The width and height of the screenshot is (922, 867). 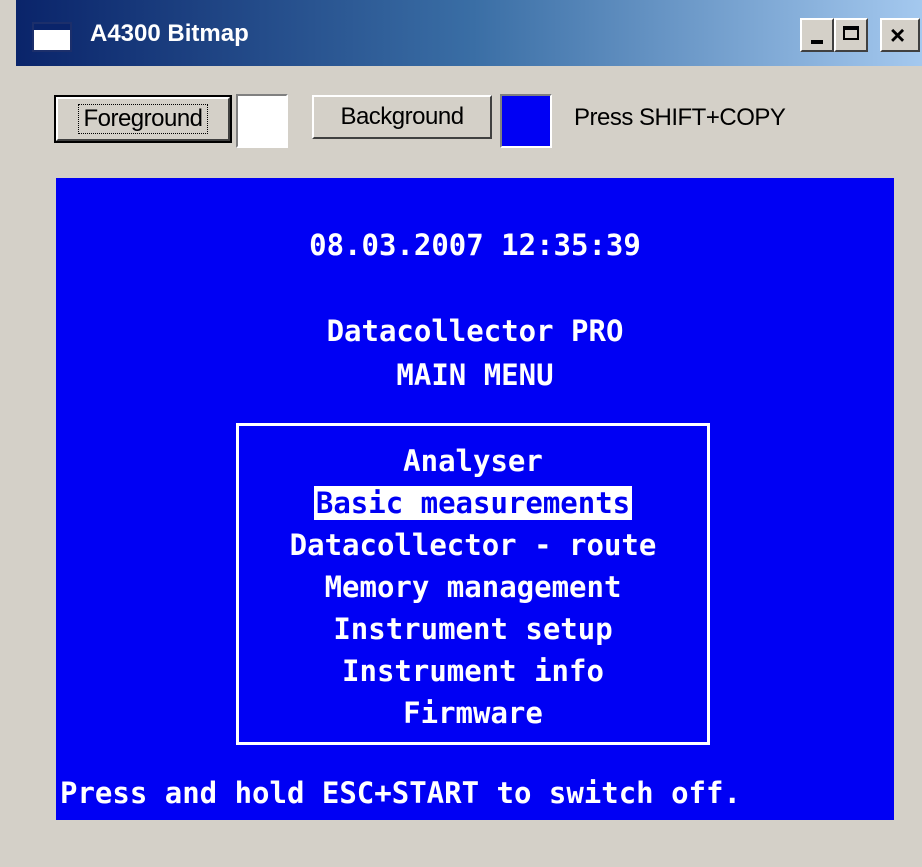 I want to click on menu-item: Memory management, so click(x=473, y=587).